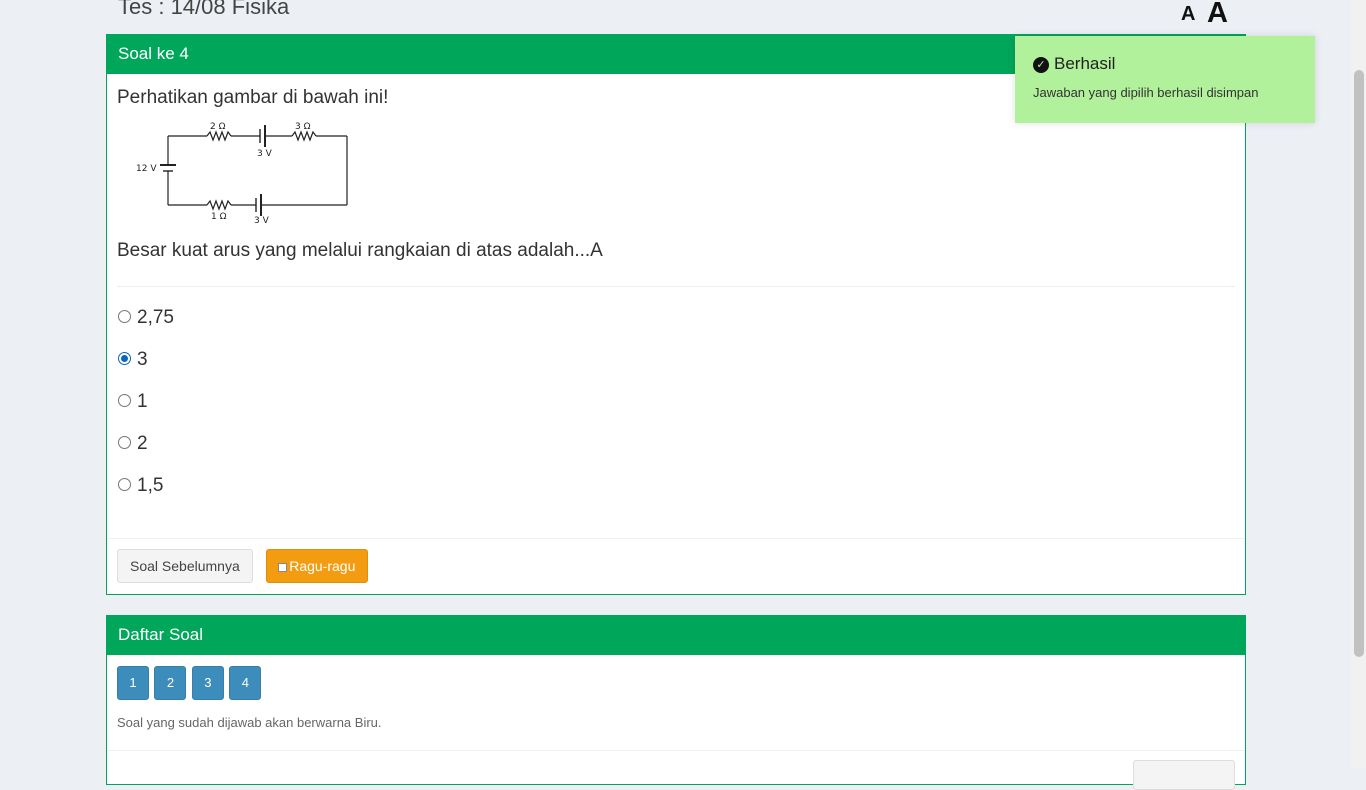 This screenshot has width=1366, height=790. Describe the element at coordinates (150, 486) in the screenshot. I see `option-label: 1,5` at that location.